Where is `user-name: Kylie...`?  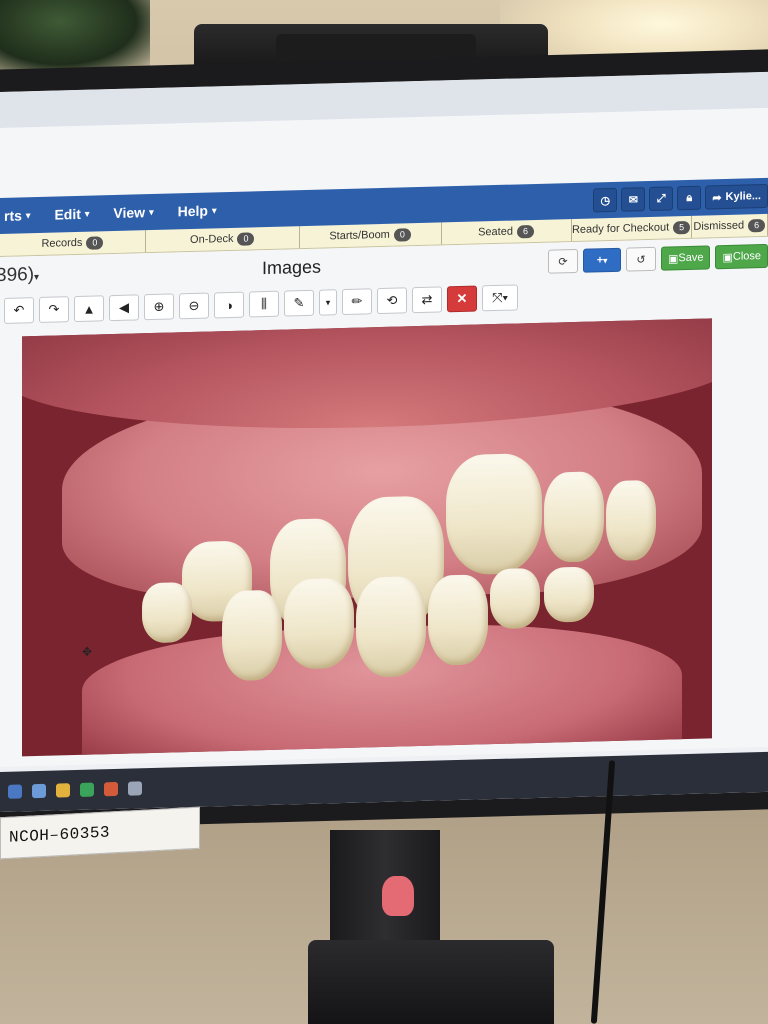
user-name: Kylie... is located at coordinates (743, 197).